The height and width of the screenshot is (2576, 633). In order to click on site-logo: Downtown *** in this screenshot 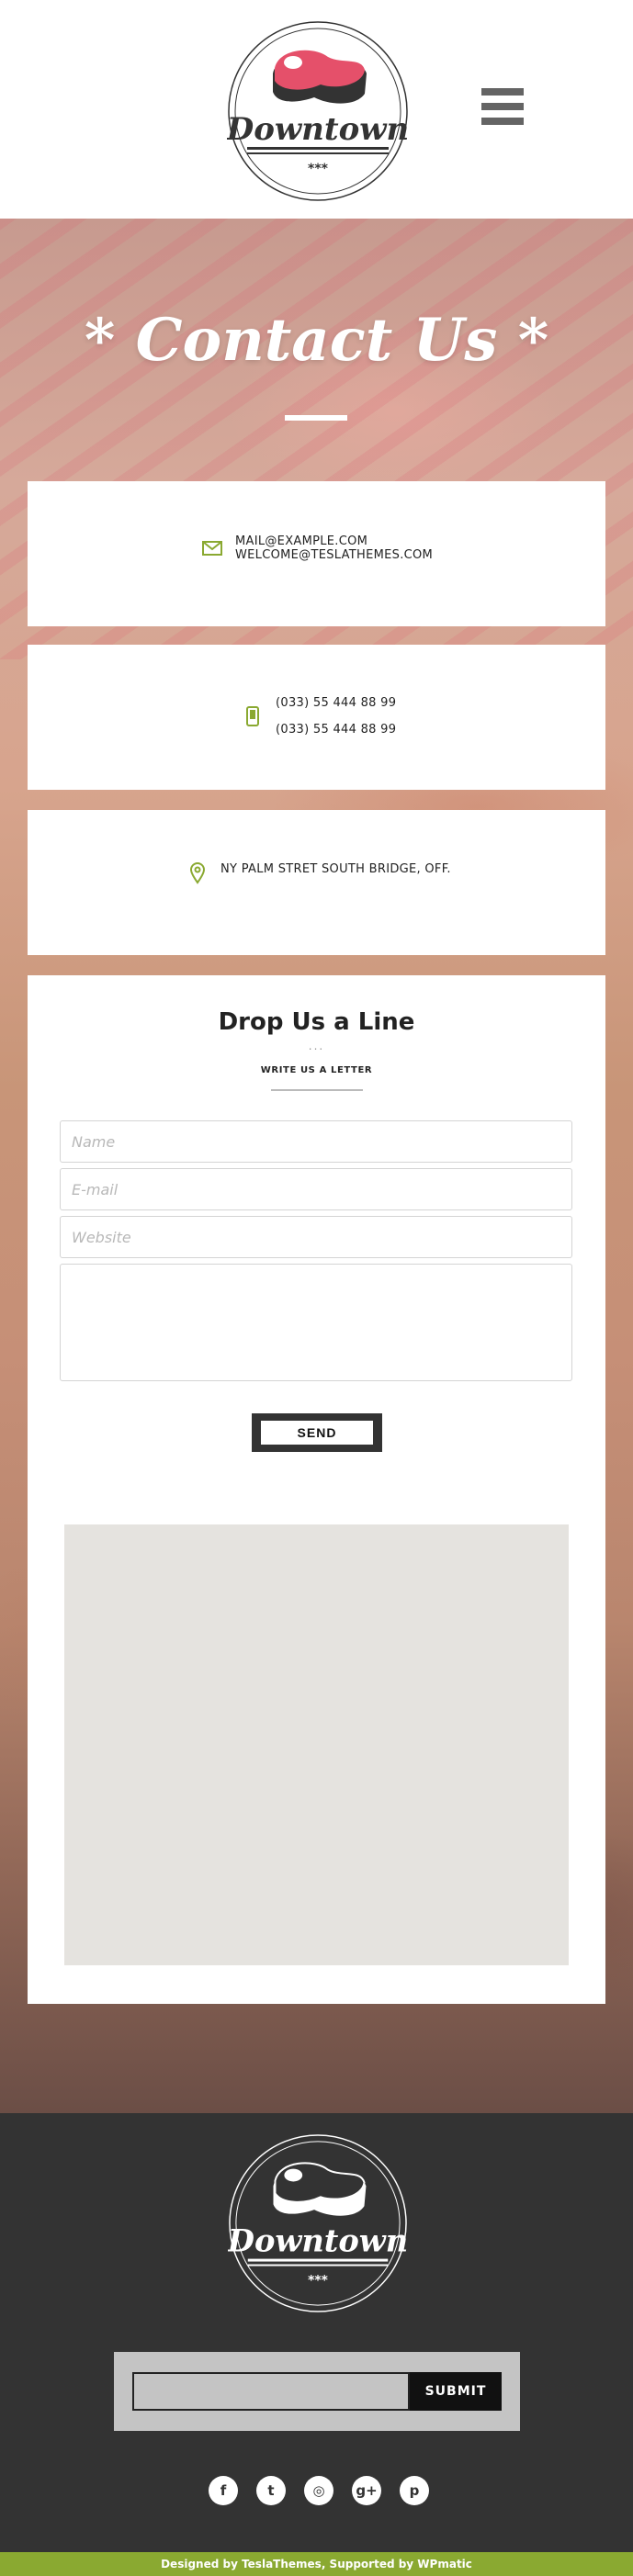, I will do `click(318, 111)`.